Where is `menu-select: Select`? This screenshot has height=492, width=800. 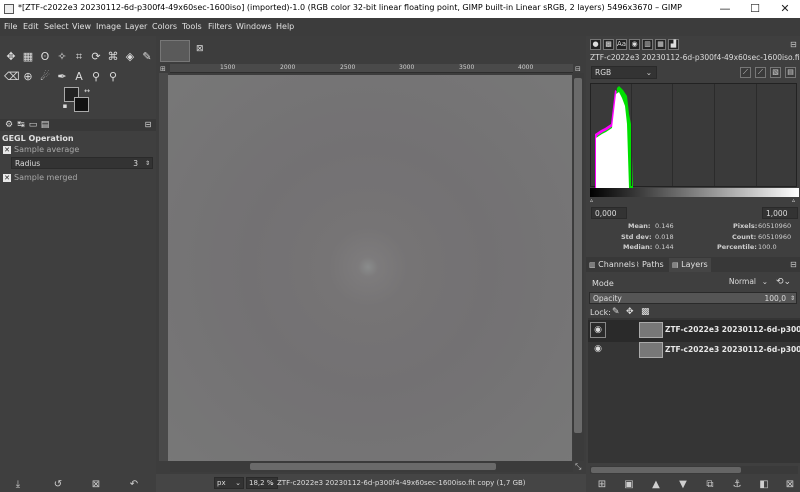
menu-select: Select is located at coordinates (56, 26).